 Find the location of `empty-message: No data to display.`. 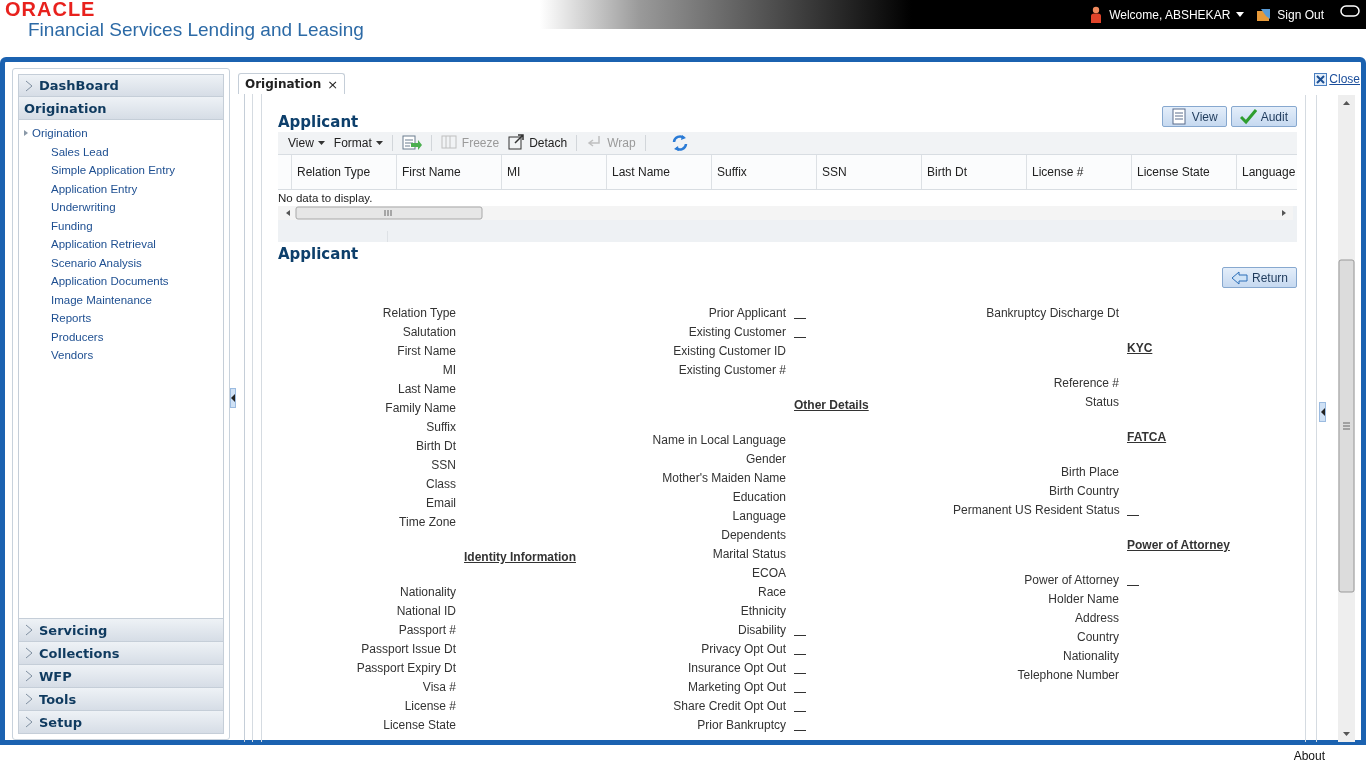

empty-message: No data to display. is located at coordinates (326, 198).